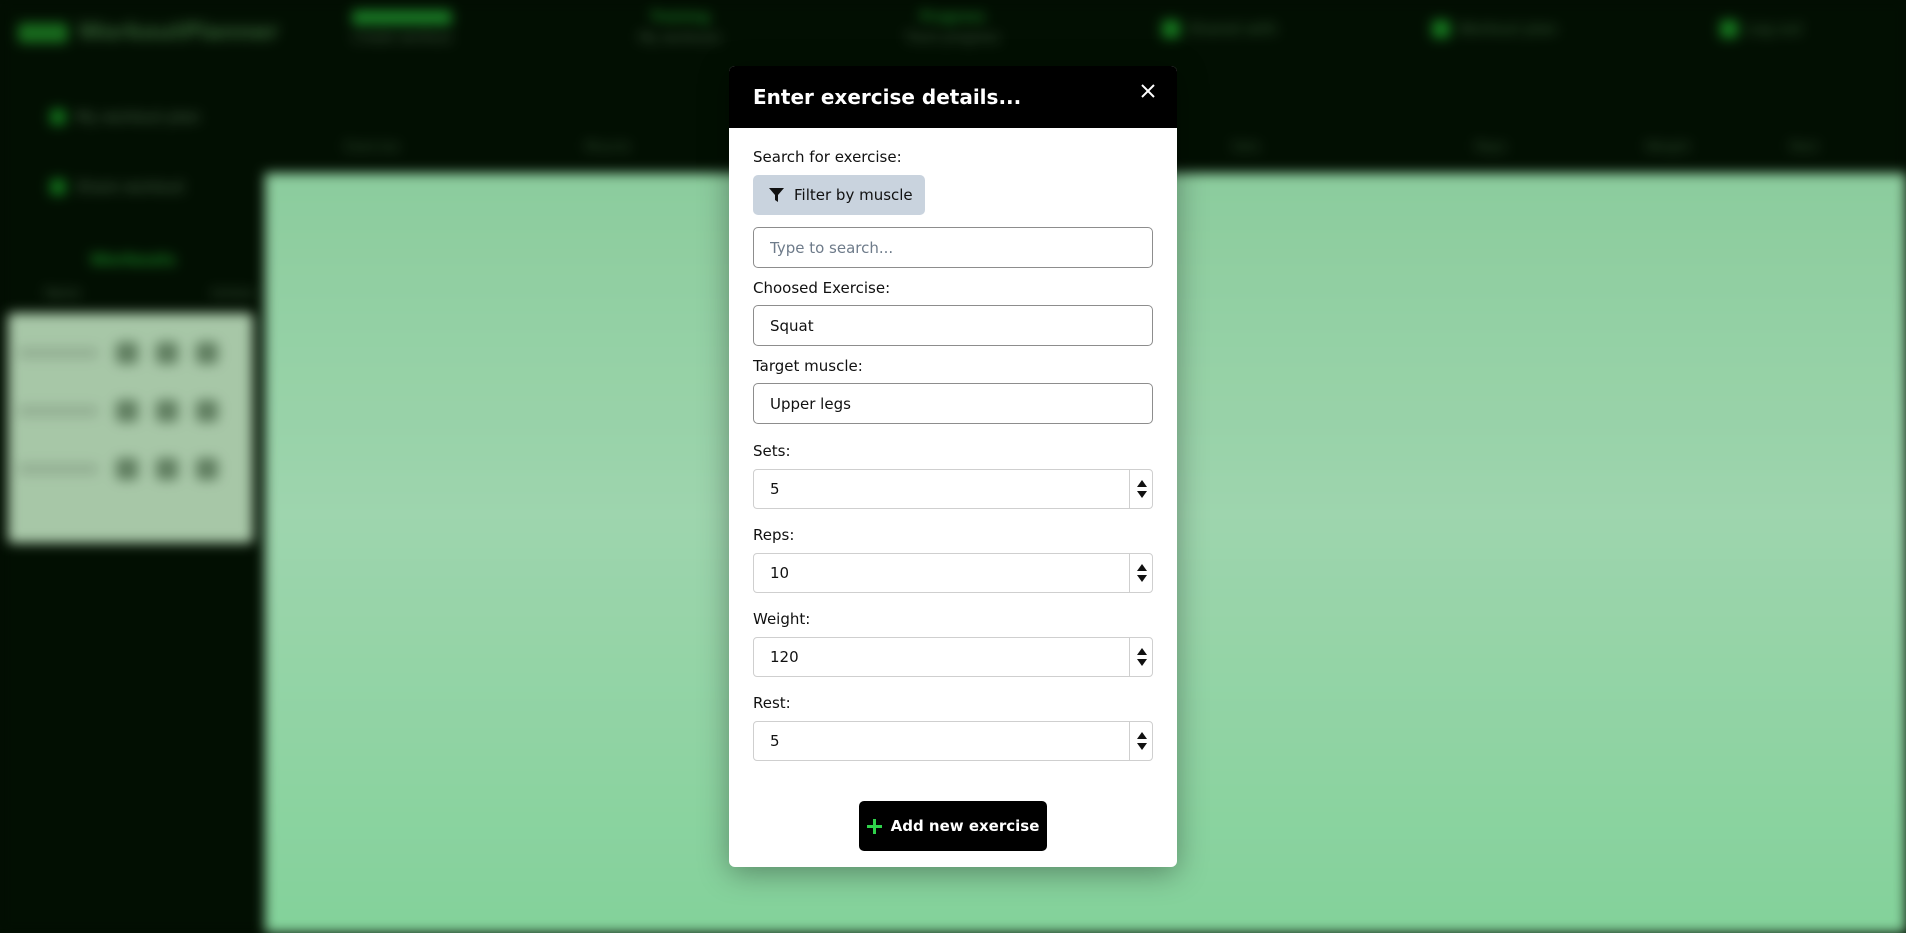  I want to click on close-icon, so click(1148, 91).